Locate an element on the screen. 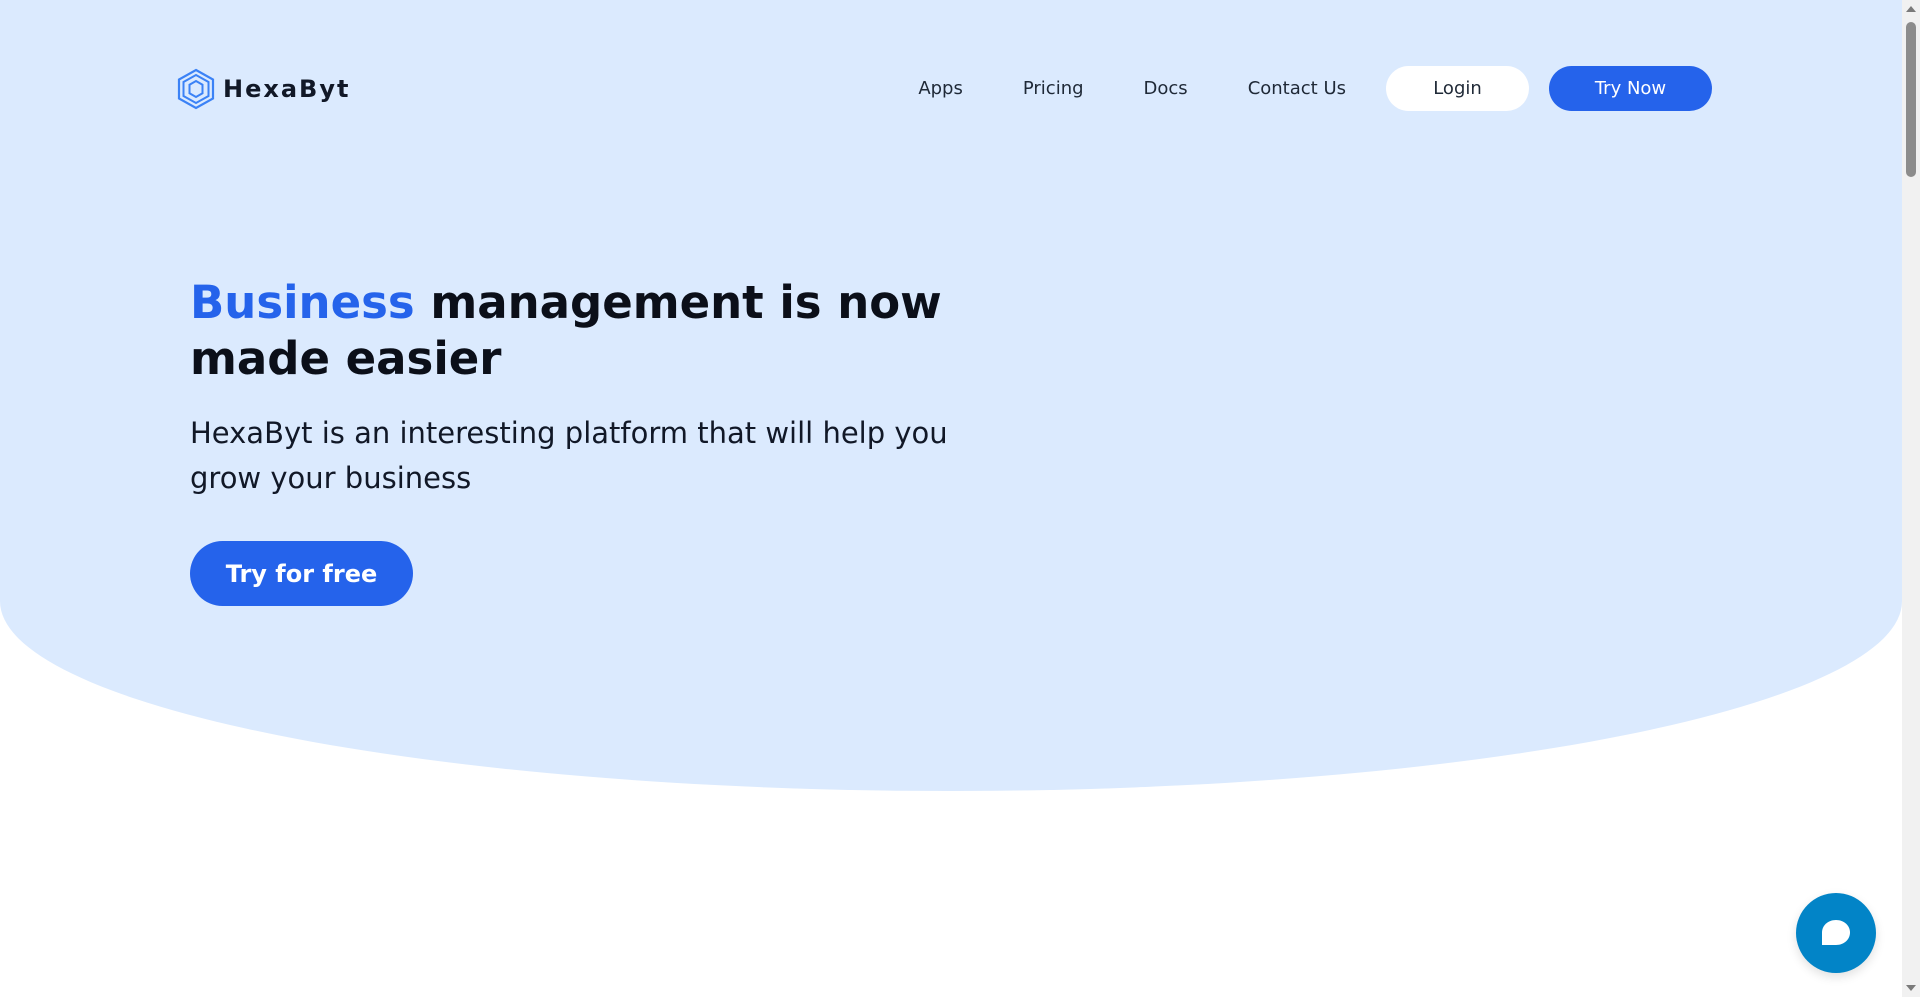 This screenshot has height=997, width=1920. hero-title-accent: Business is located at coordinates (302, 302).